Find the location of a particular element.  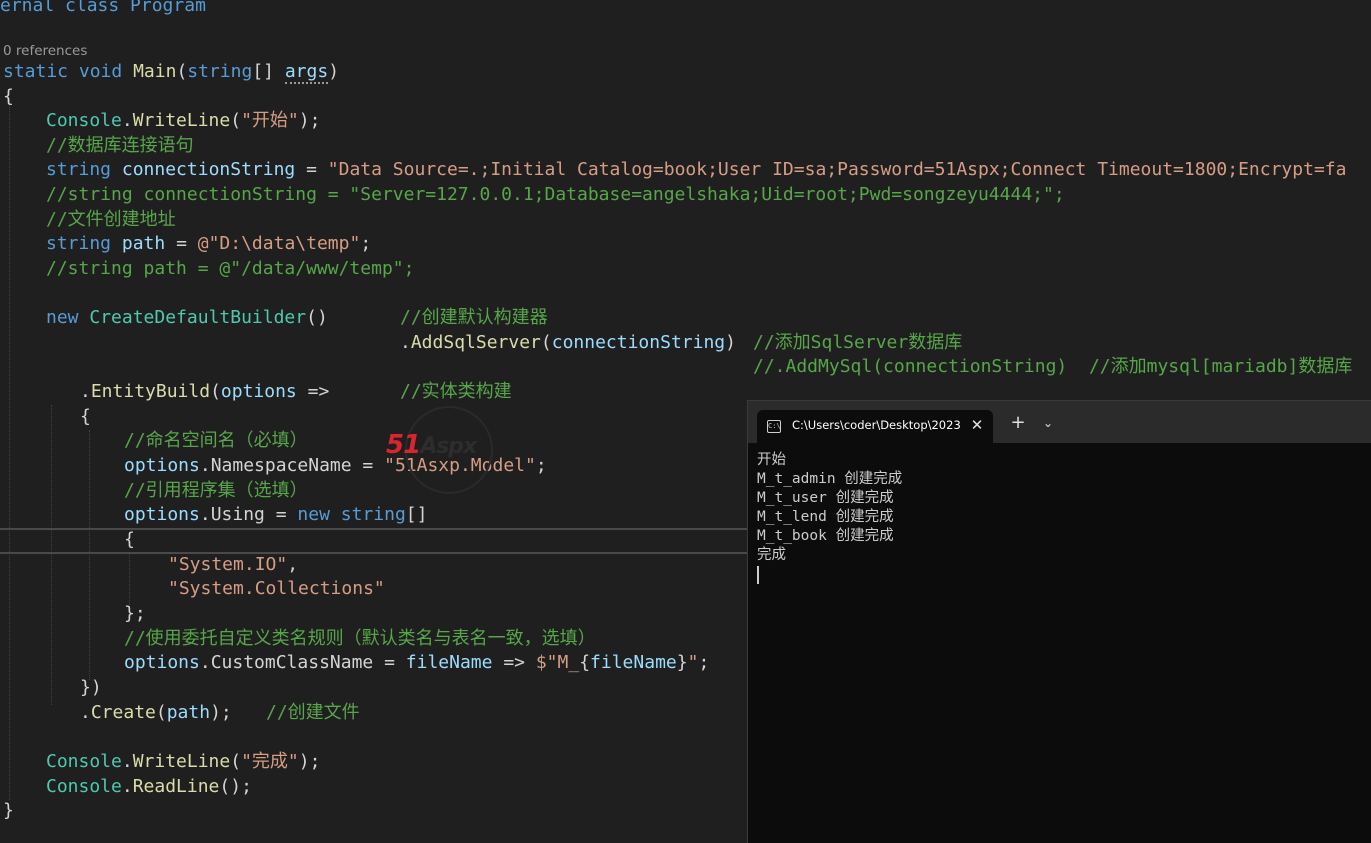

comment-line: //引用程序集（选填） is located at coordinates (216, 491).